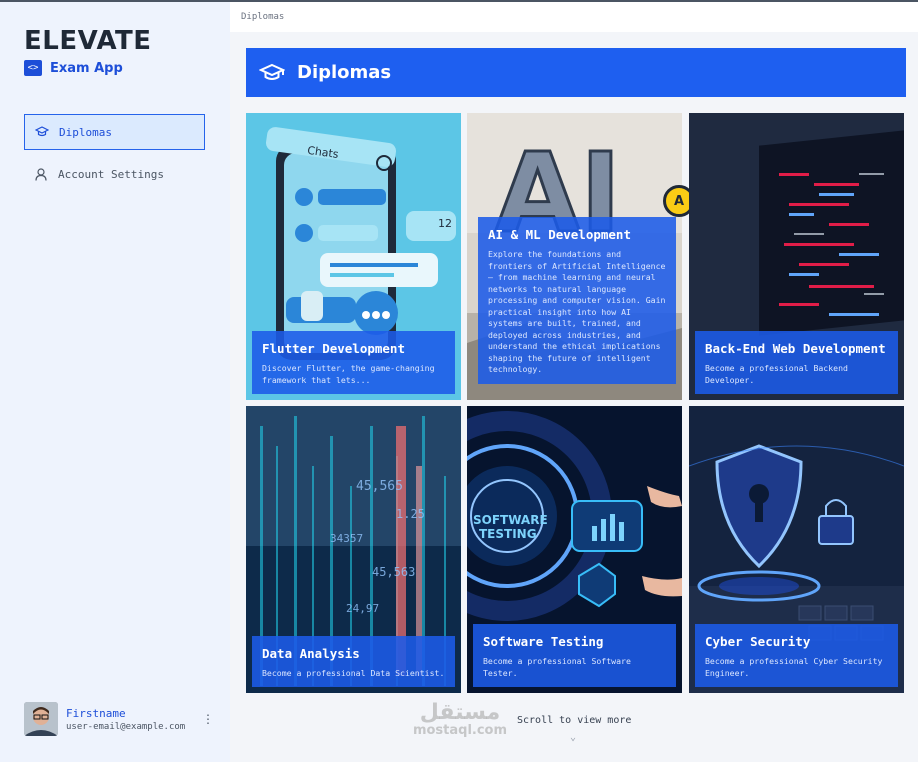 Image resolution: width=918 pixels, height=762 pixels. I want to click on chart-number: 45,563, so click(393, 572).